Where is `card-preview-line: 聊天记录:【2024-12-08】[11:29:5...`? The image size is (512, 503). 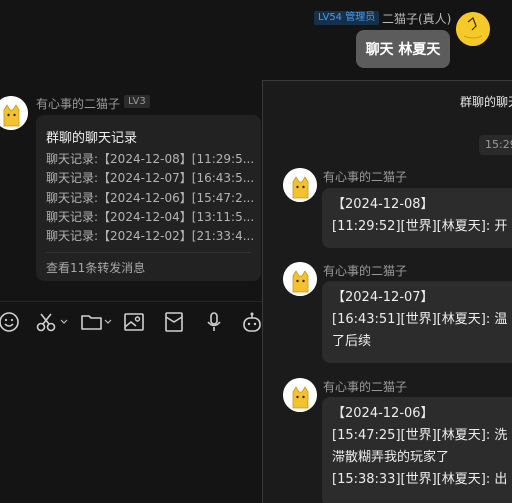 card-preview-line: 聊天记录:【2024-12-08】[11:29:5... is located at coordinates (150, 159).